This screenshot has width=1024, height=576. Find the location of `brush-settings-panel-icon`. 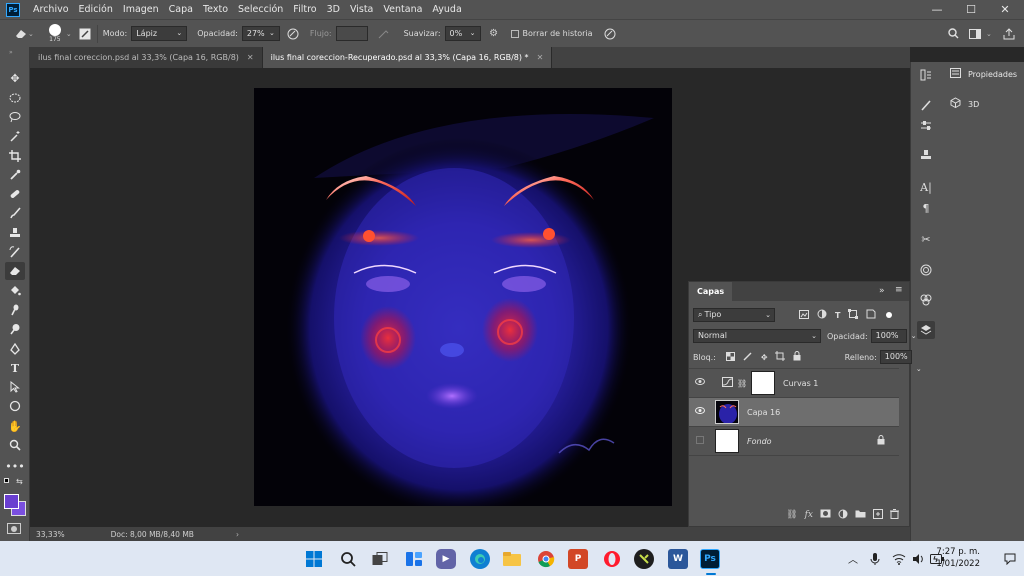

brush-settings-panel-icon is located at coordinates (926, 105).